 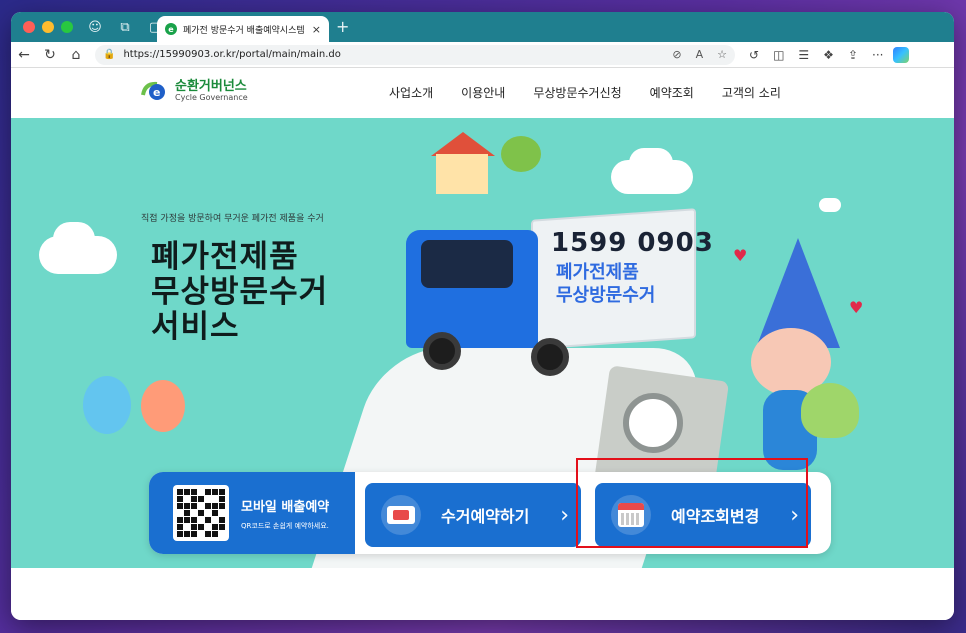 I want to click on window-controls, so click(x=48, y=27).